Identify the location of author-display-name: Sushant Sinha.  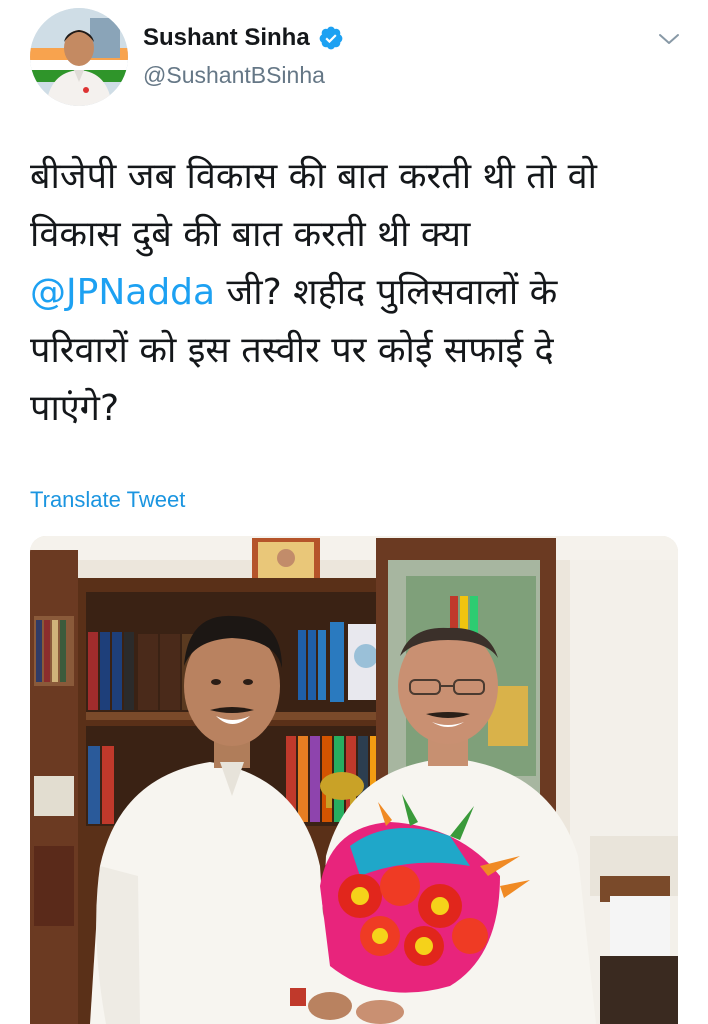
(226, 38).